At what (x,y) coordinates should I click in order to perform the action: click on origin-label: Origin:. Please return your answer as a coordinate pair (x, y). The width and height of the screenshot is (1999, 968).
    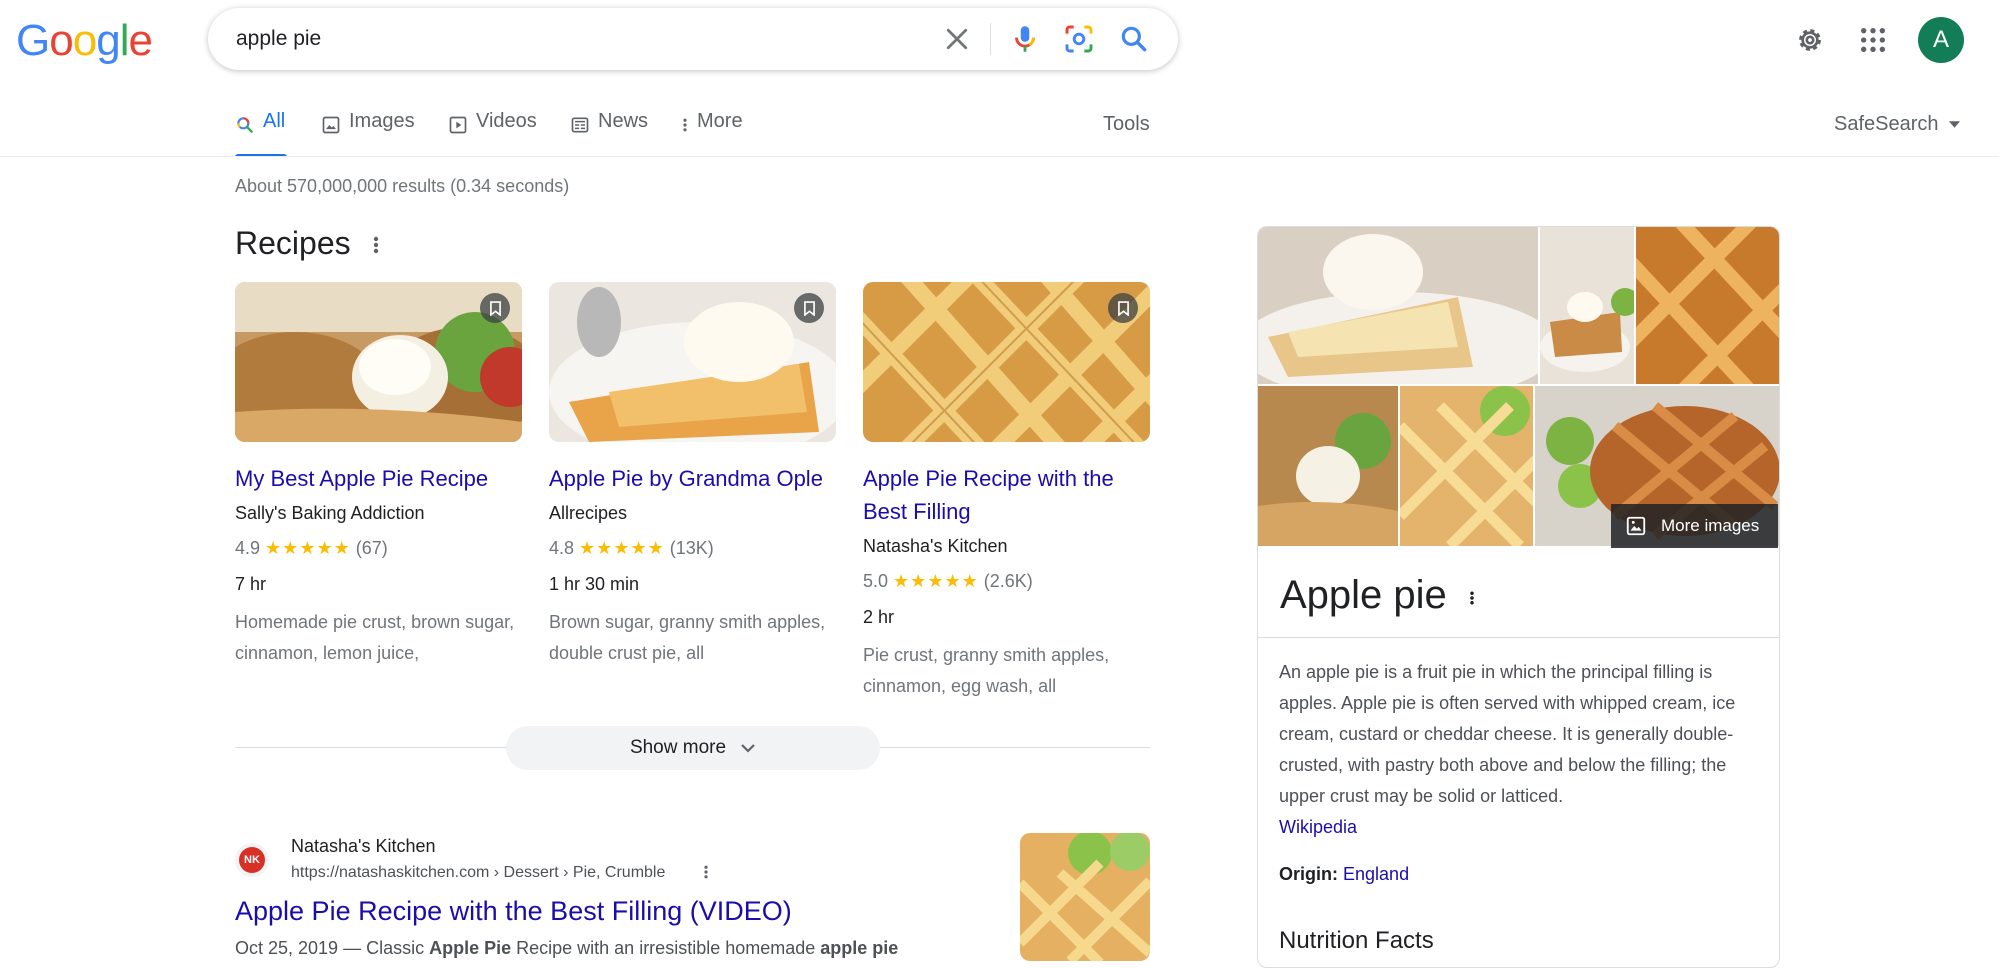
    Looking at the image, I should click on (1308, 874).